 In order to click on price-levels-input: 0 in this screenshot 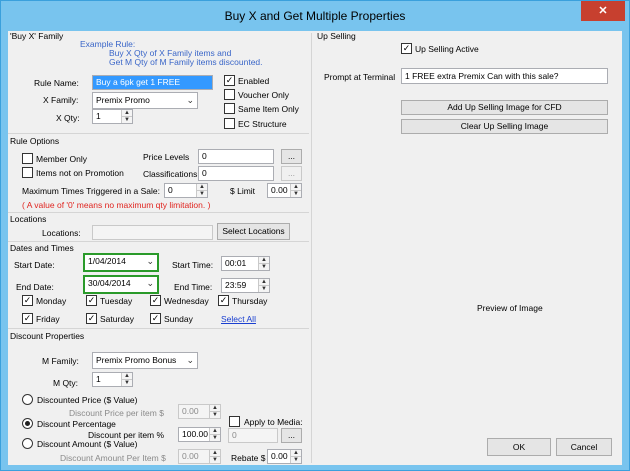, I will do `click(236, 156)`.